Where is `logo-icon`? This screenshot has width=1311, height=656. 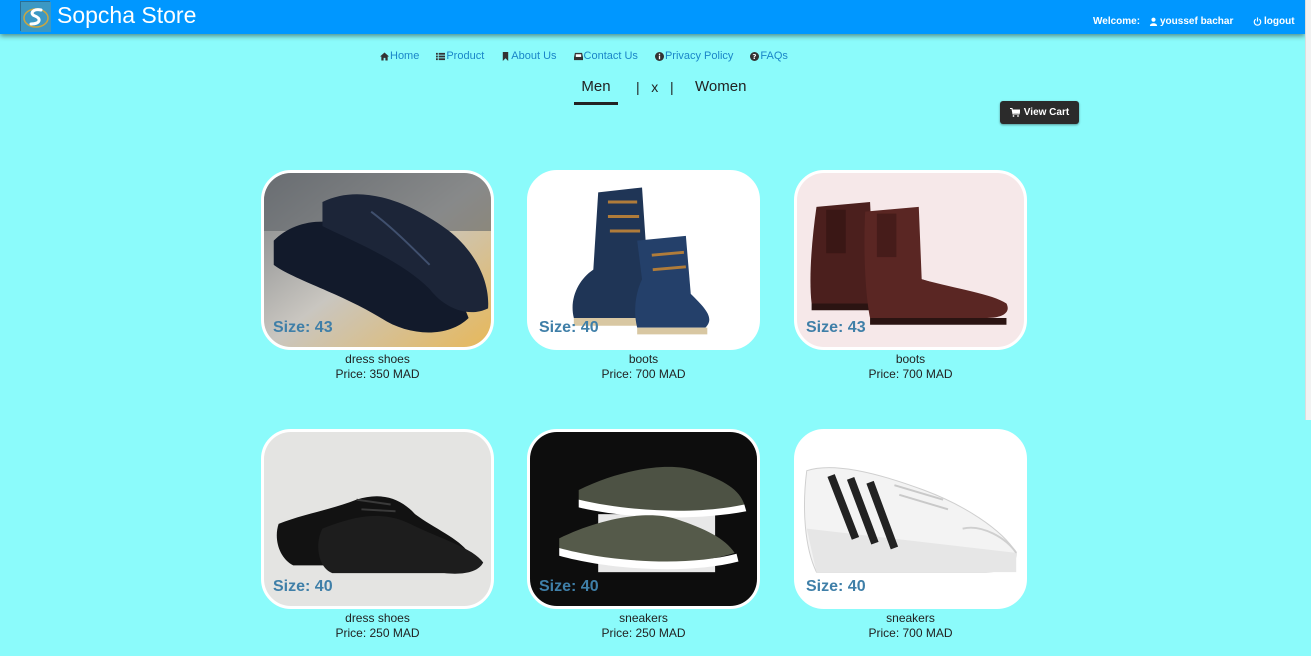
logo-icon is located at coordinates (36, 17).